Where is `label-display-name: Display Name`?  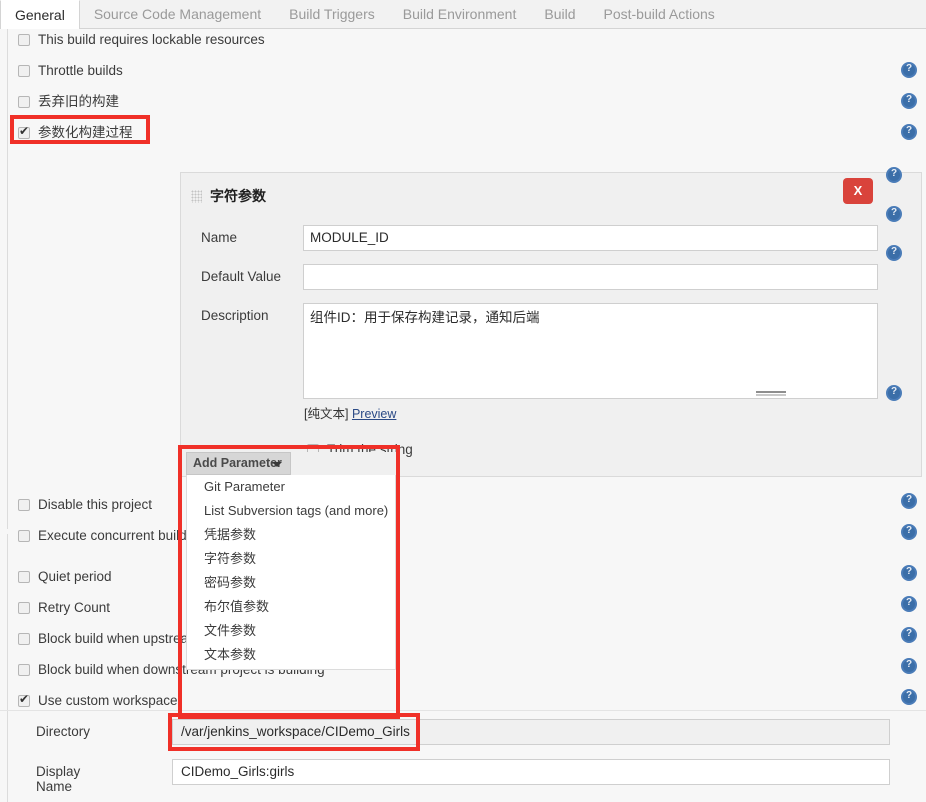
label-display-name: Display Name is located at coordinates (58, 779).